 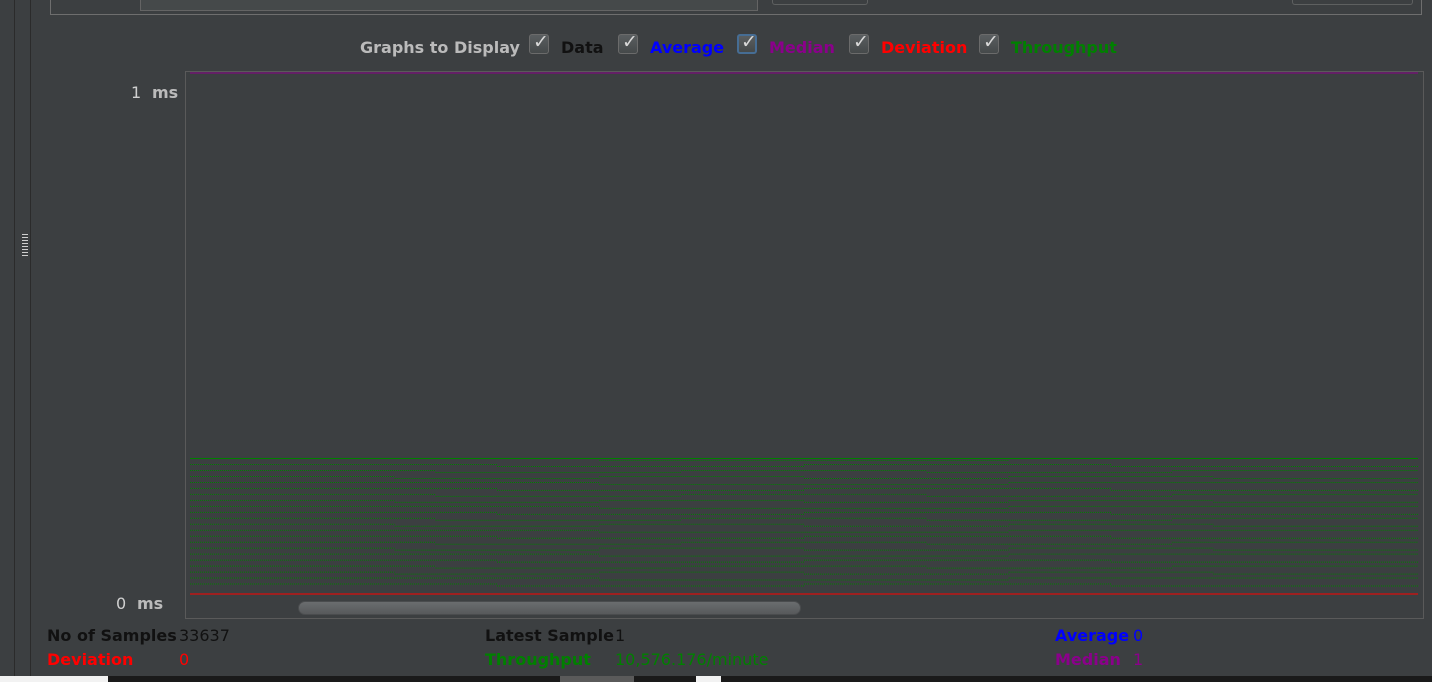 I want to click on left-panel, so click(x=15, y=338).